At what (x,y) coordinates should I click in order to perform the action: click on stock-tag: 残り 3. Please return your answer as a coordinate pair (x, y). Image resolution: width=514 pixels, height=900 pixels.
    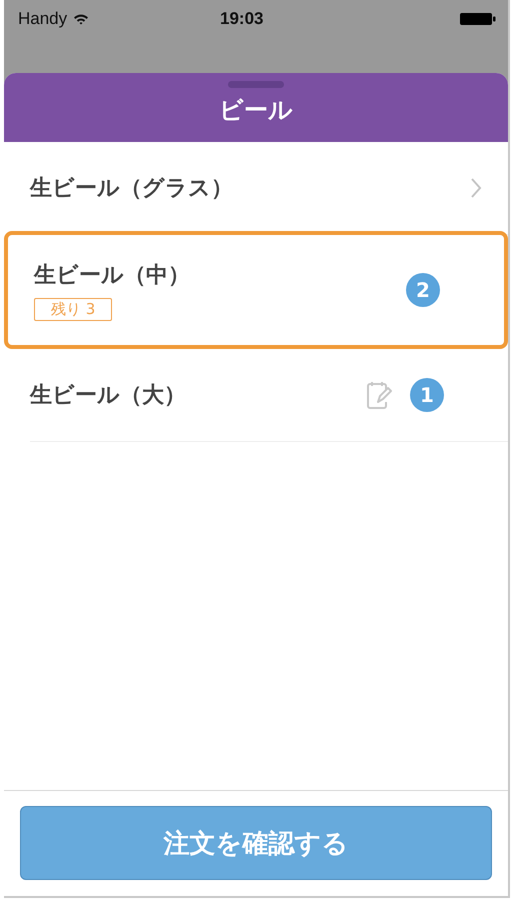
    Looking at the image, I should click on (73, 309).